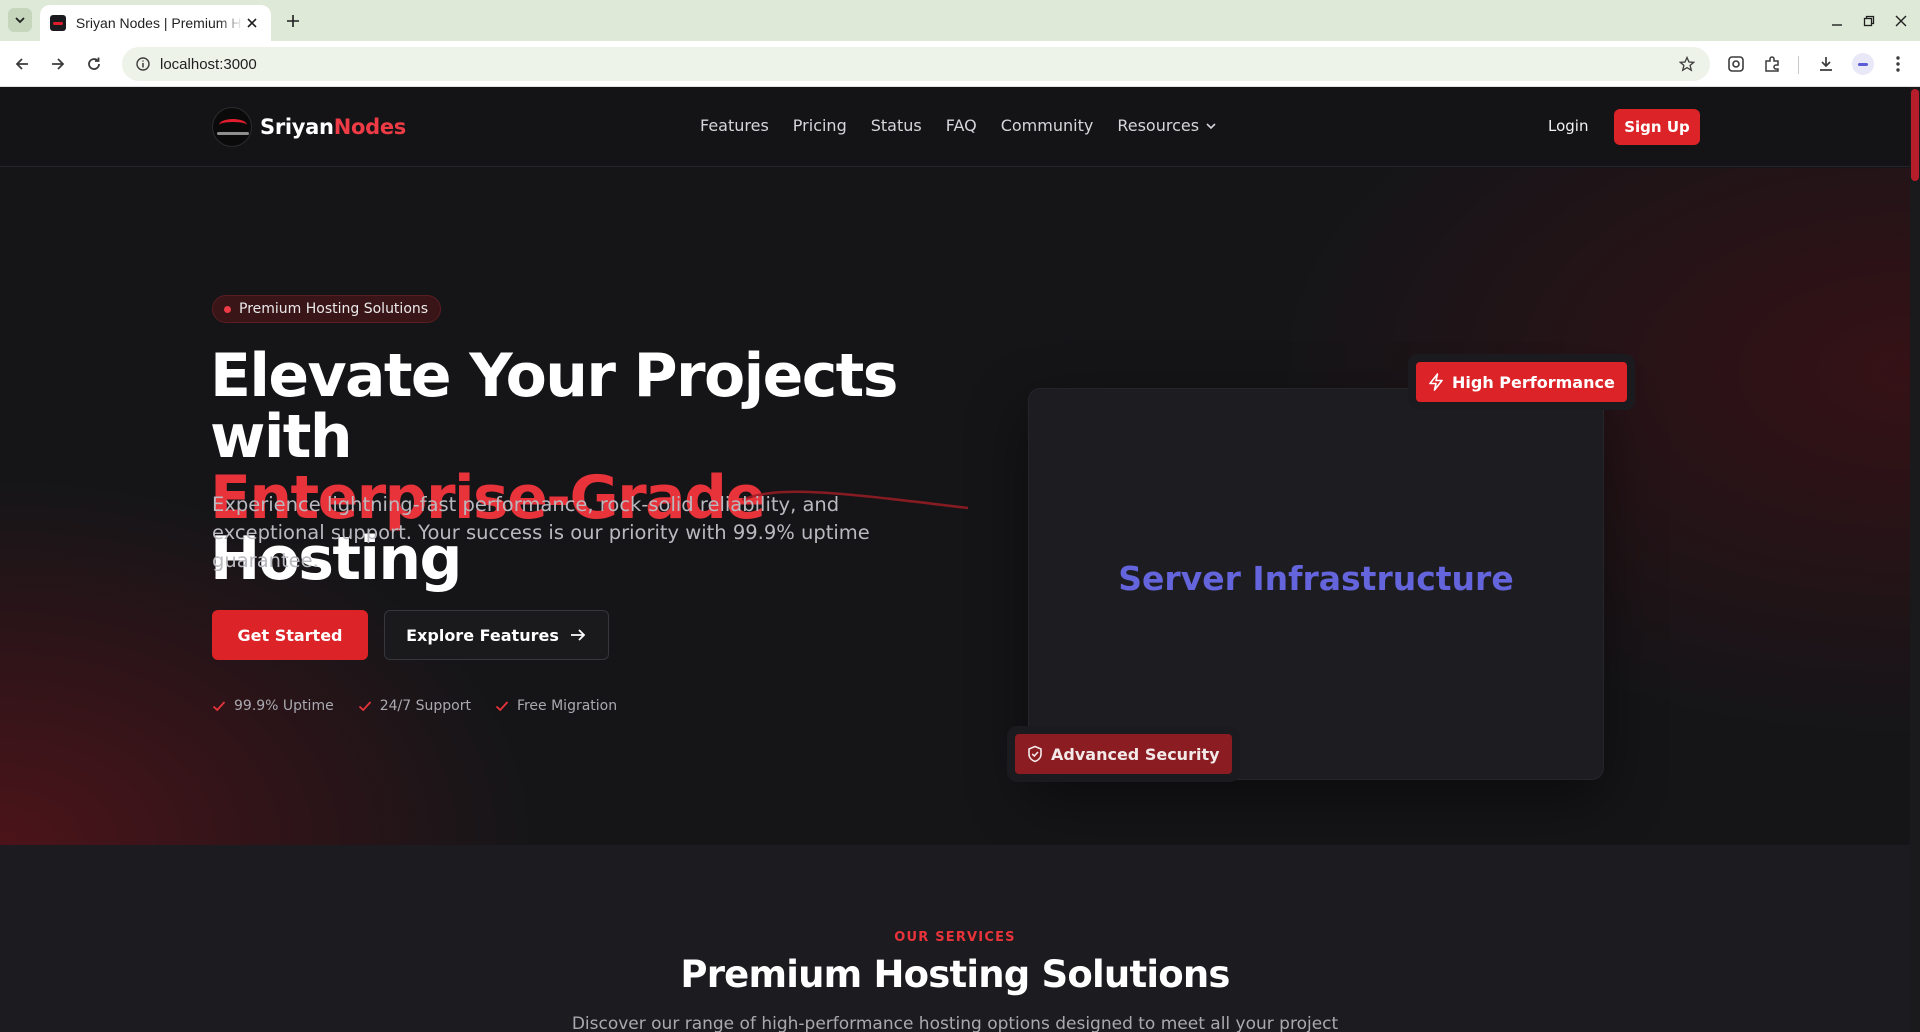 The height and width of the screenshot is (1032, 1920). I want to click on security-badge-label: Advanced Security, so click(1135, 754).